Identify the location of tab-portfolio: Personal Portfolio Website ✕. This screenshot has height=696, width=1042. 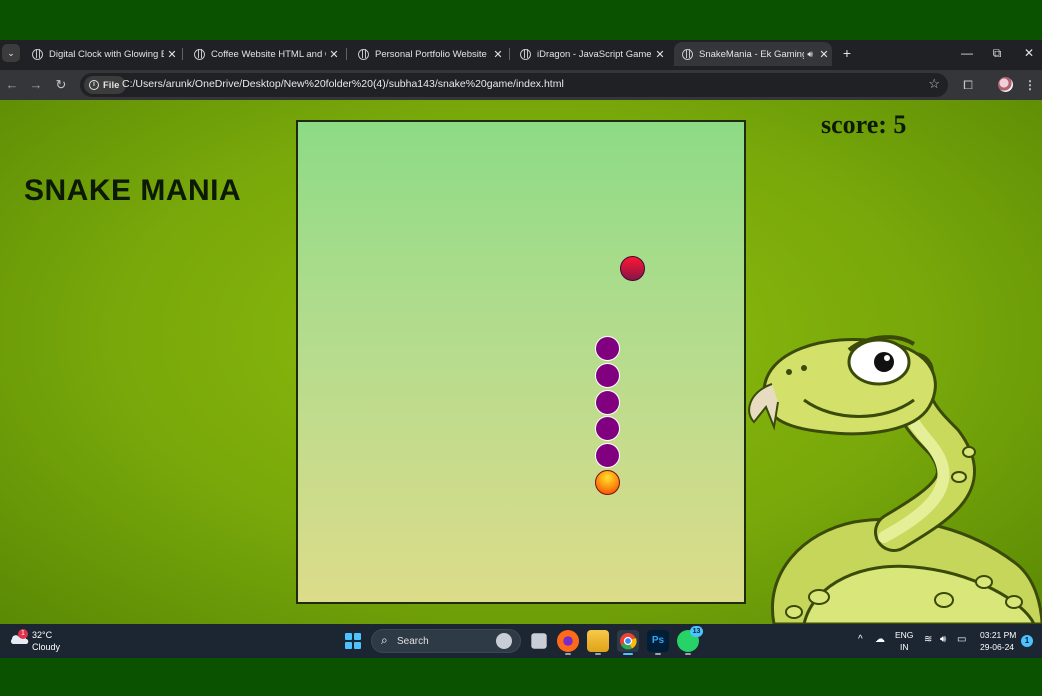
(428, 54).